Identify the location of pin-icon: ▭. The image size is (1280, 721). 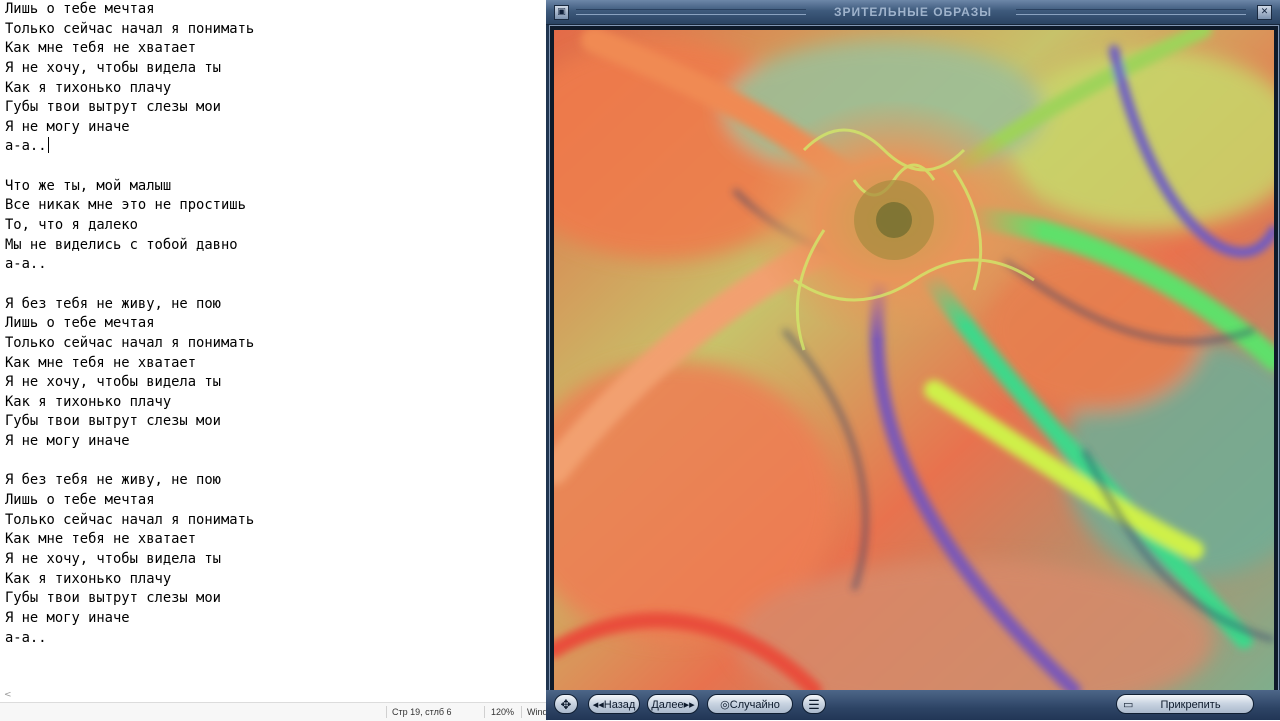
(1128, 705).